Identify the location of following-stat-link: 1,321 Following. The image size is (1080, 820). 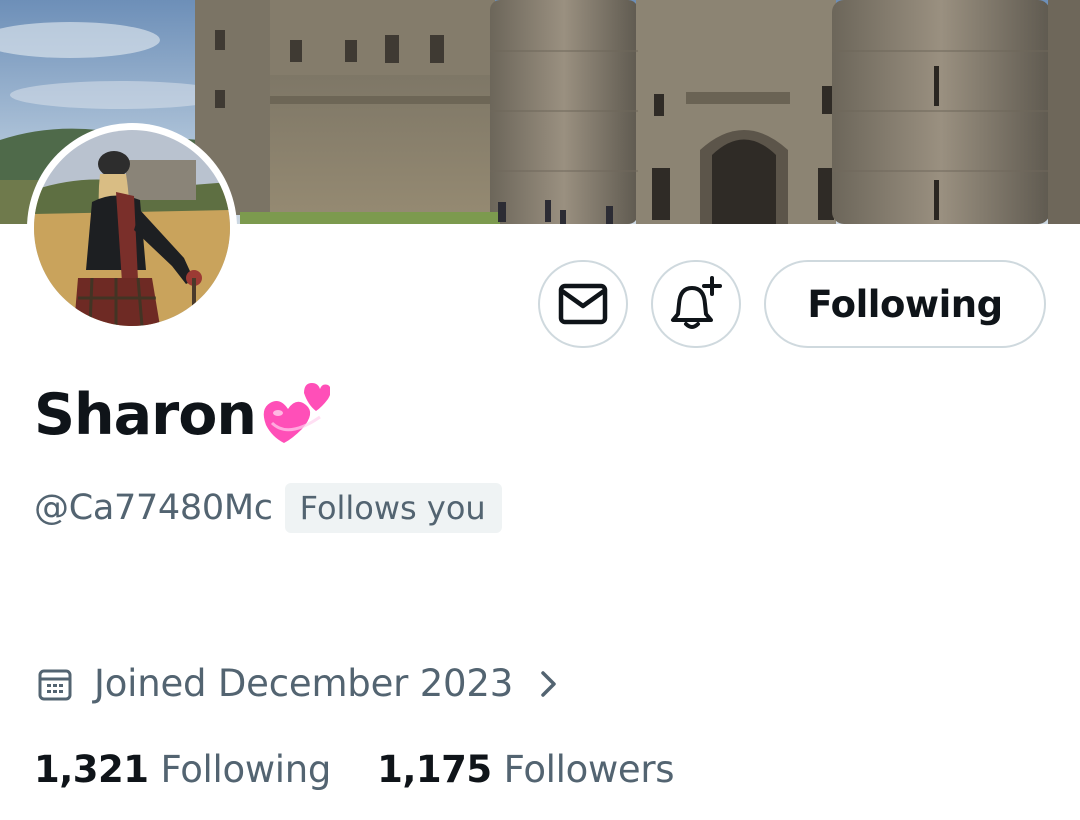
(182, 769).